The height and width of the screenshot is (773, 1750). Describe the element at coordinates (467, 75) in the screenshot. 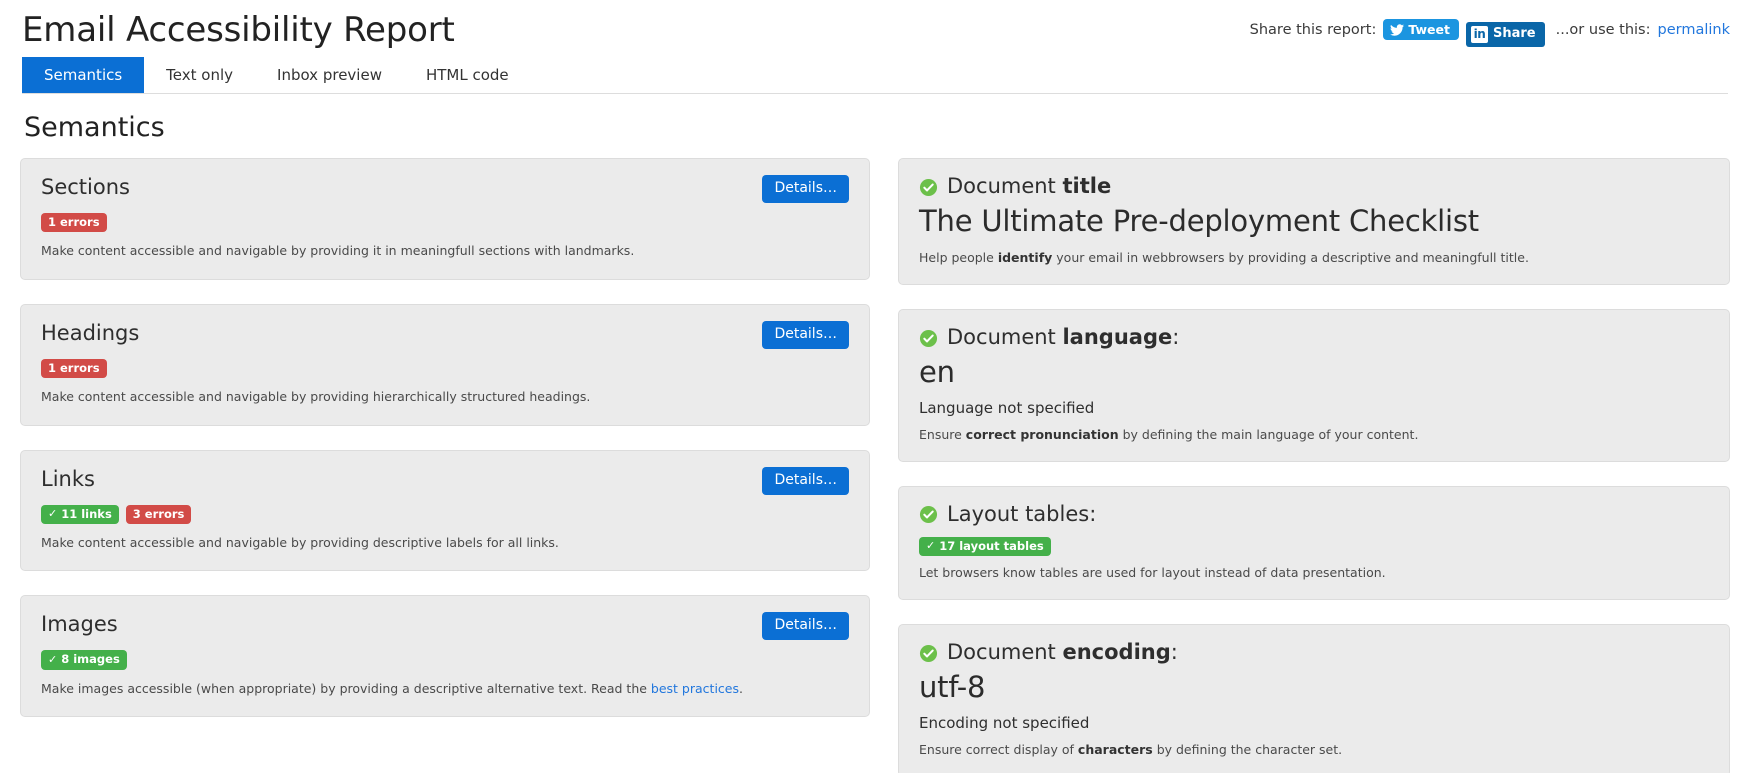

I see `tab-html-code: HTML code` at that location.